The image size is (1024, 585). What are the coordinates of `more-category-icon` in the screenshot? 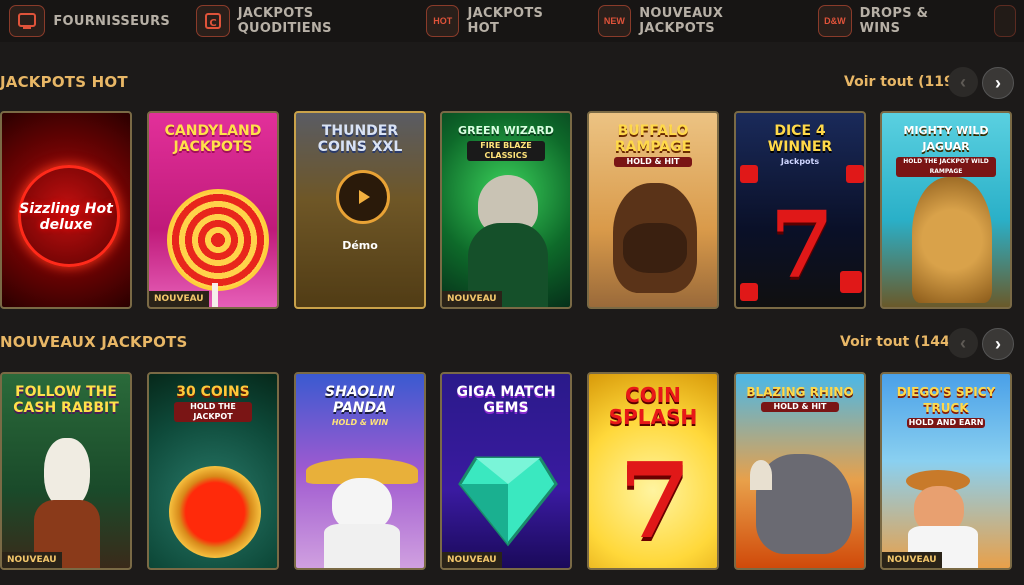 It's located at (1004, 21).